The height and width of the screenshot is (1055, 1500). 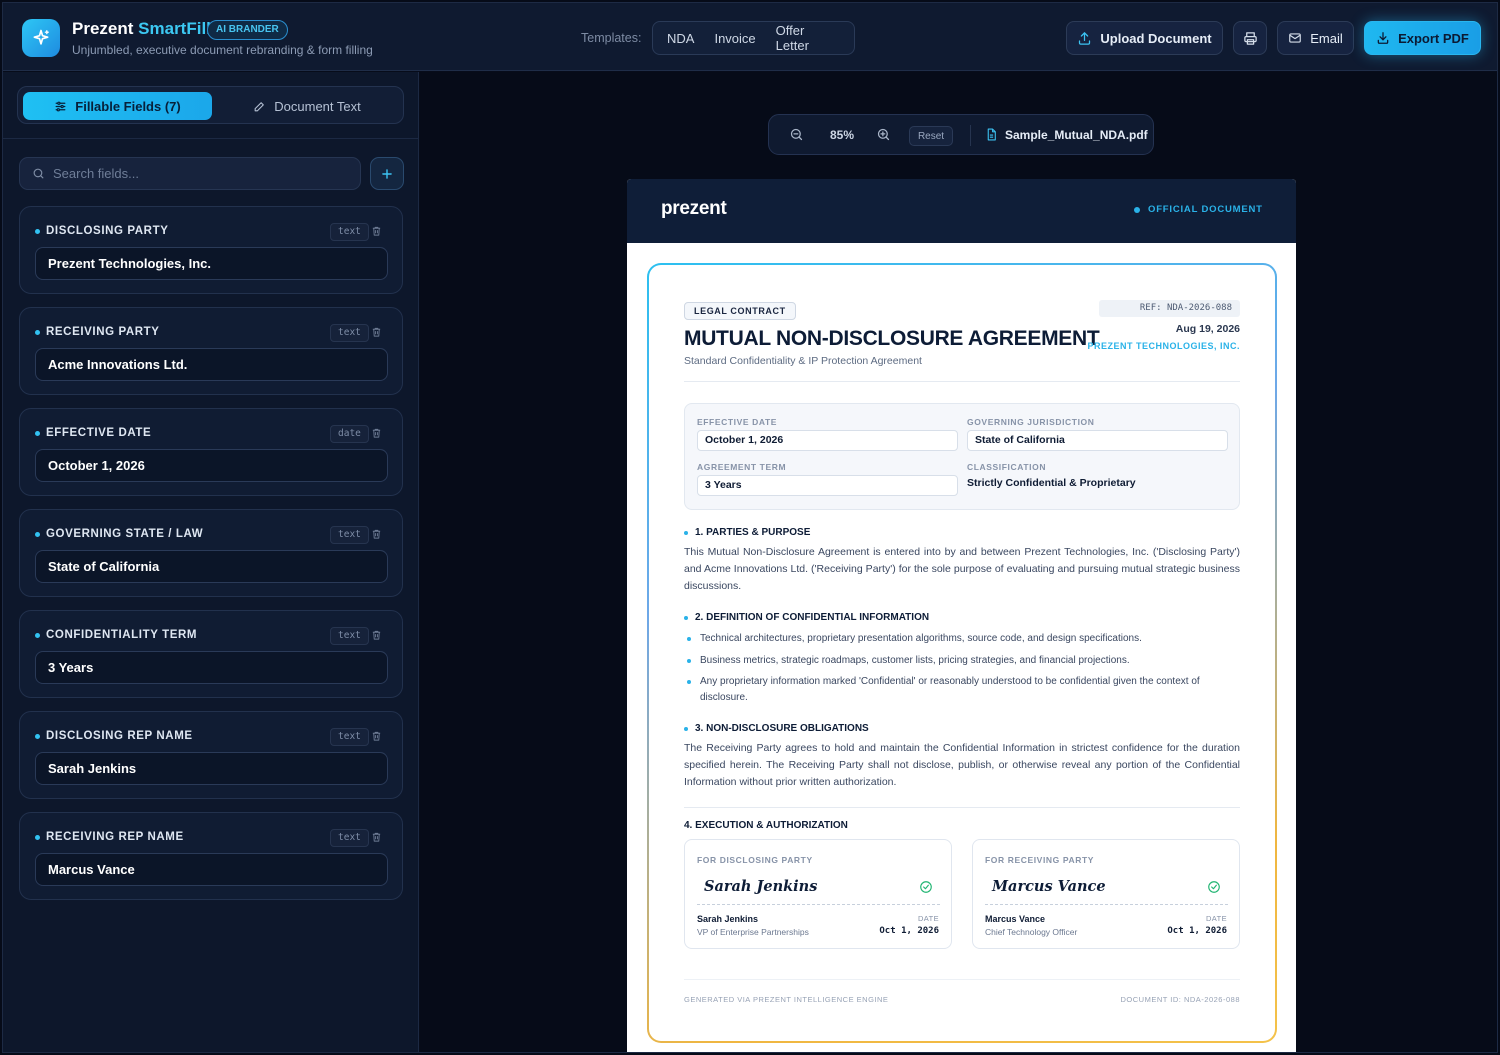 What do you see at coordinates (970, 135) in the screenshot?
I see `toolbar-divider` at bounding box center [970, 135].